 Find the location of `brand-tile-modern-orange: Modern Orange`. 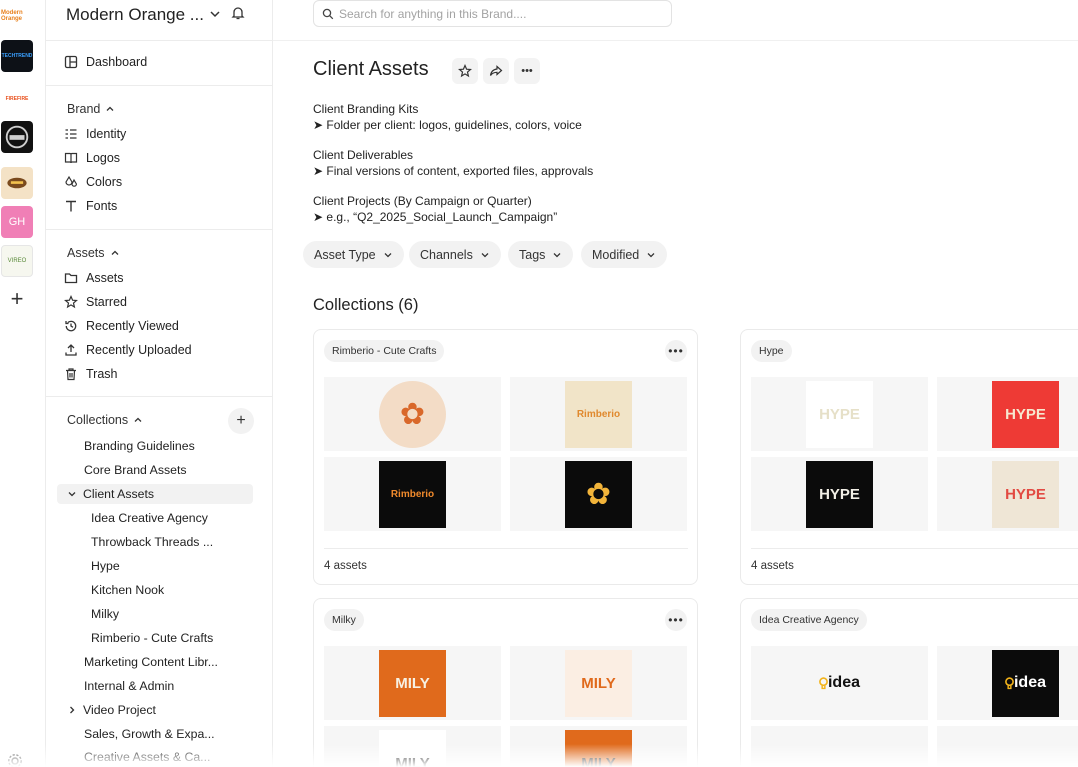

brand-tile-modern-orange: Modern Orange is located at coordinates (17, 16).